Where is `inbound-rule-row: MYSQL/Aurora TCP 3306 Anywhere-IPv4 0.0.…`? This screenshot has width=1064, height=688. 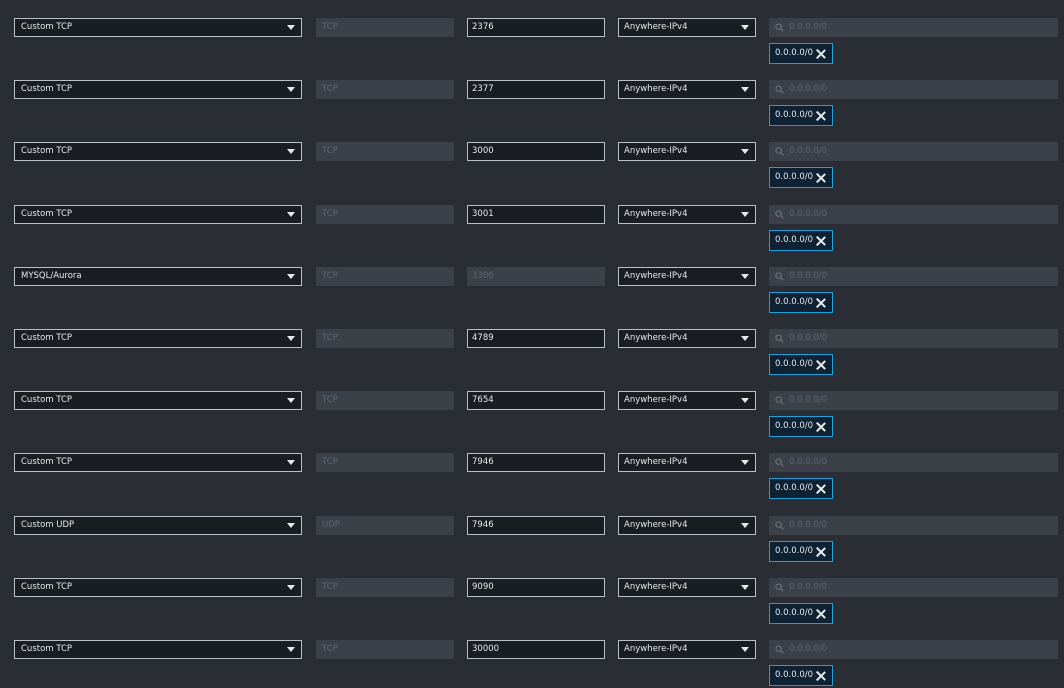 inbound-rule-row: MYSQL/Aurora TCP 3306 Anywhere-IPv4 0.0.… is located at coordinates (532, 297).